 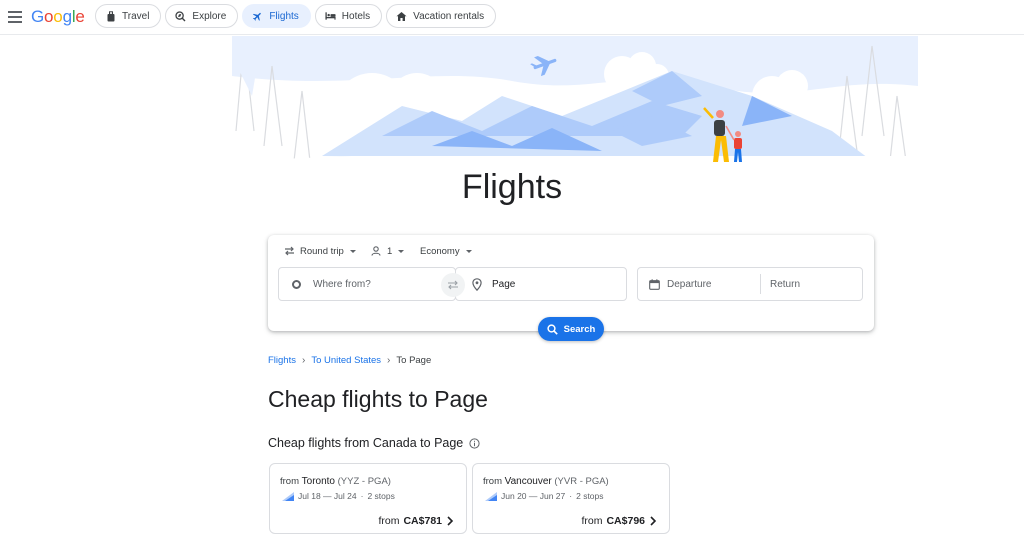 What do you see at coordinates (284, 16) in the screenshot?
I see `tab-flights-label: Flights` at bounding box center [284, 16].